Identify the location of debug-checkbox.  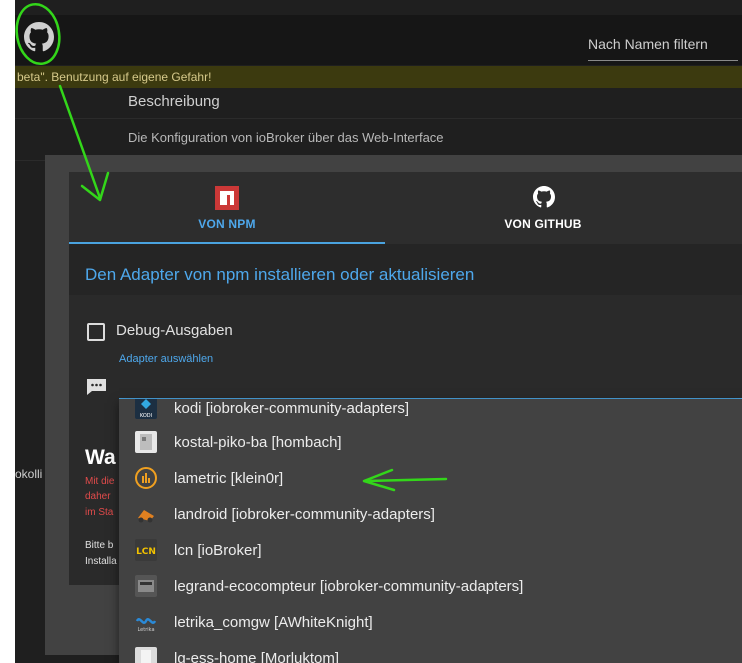
(96, 332).